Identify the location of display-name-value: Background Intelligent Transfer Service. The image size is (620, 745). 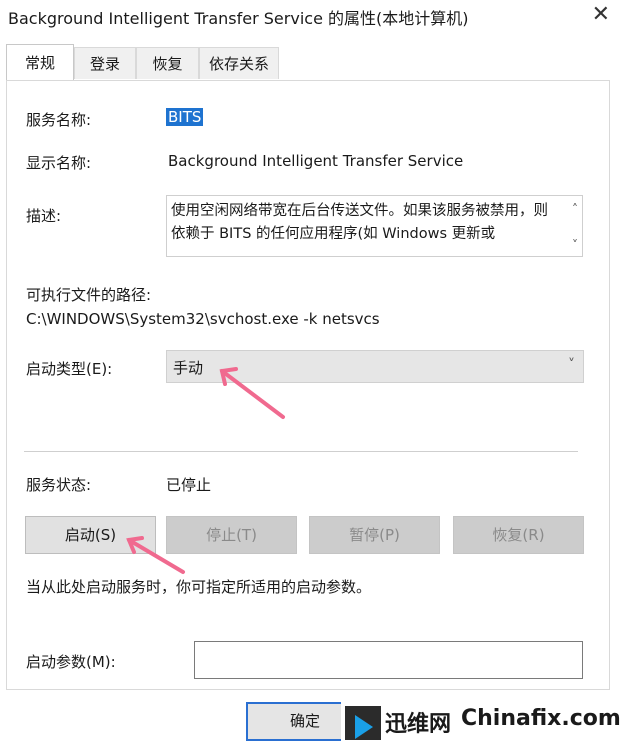
(315, 161).